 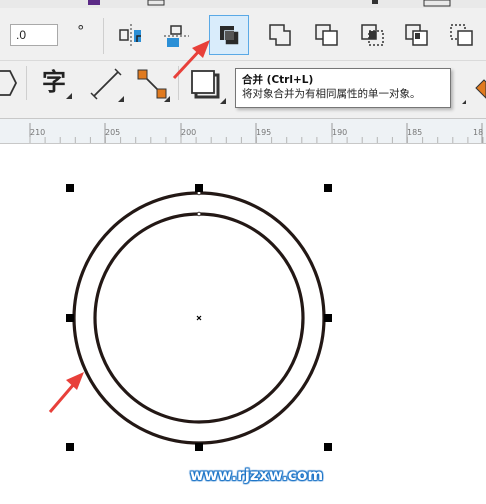 What do you see at coordinates (34, 35) in the screenshot?
I see `angle-input: .0` at bounding box center [34, 35].